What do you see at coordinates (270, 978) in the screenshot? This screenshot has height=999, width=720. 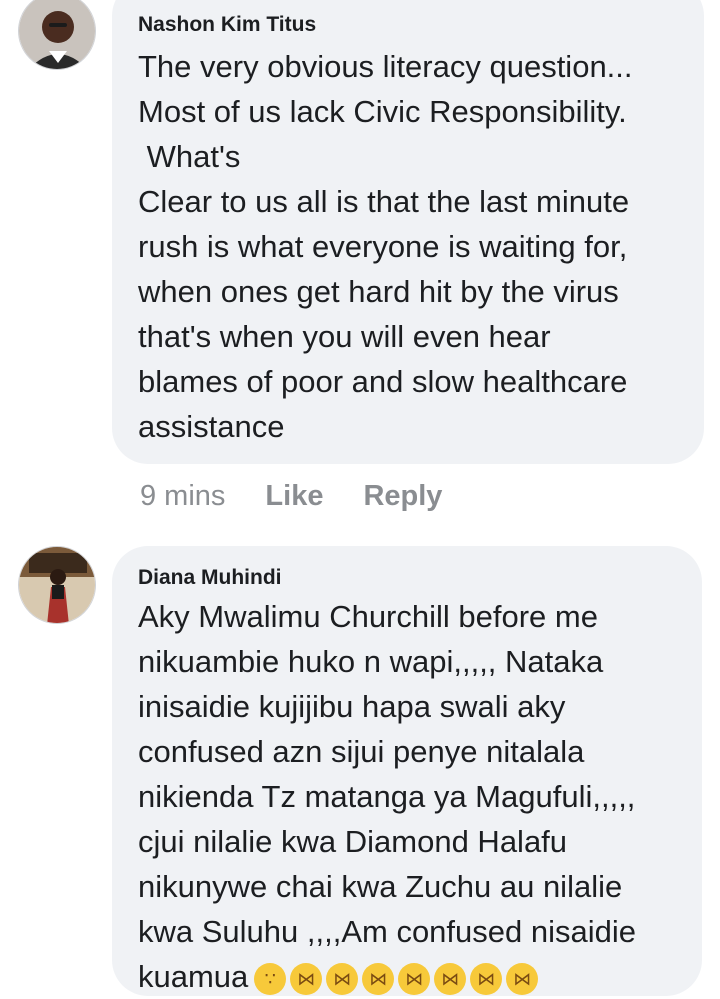 I see `thinking-face-icon: ∵` at bounding box center [270, 978].